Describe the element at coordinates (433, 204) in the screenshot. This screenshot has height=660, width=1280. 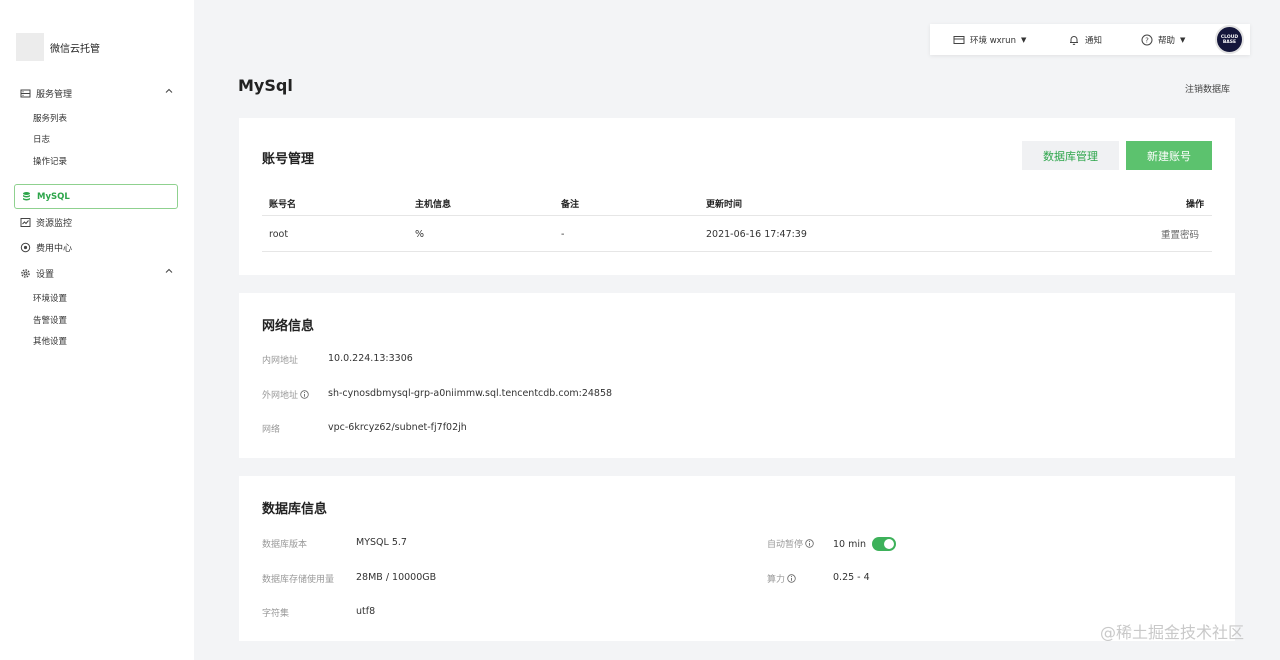
I see `column-header: 主机信息` at that location.